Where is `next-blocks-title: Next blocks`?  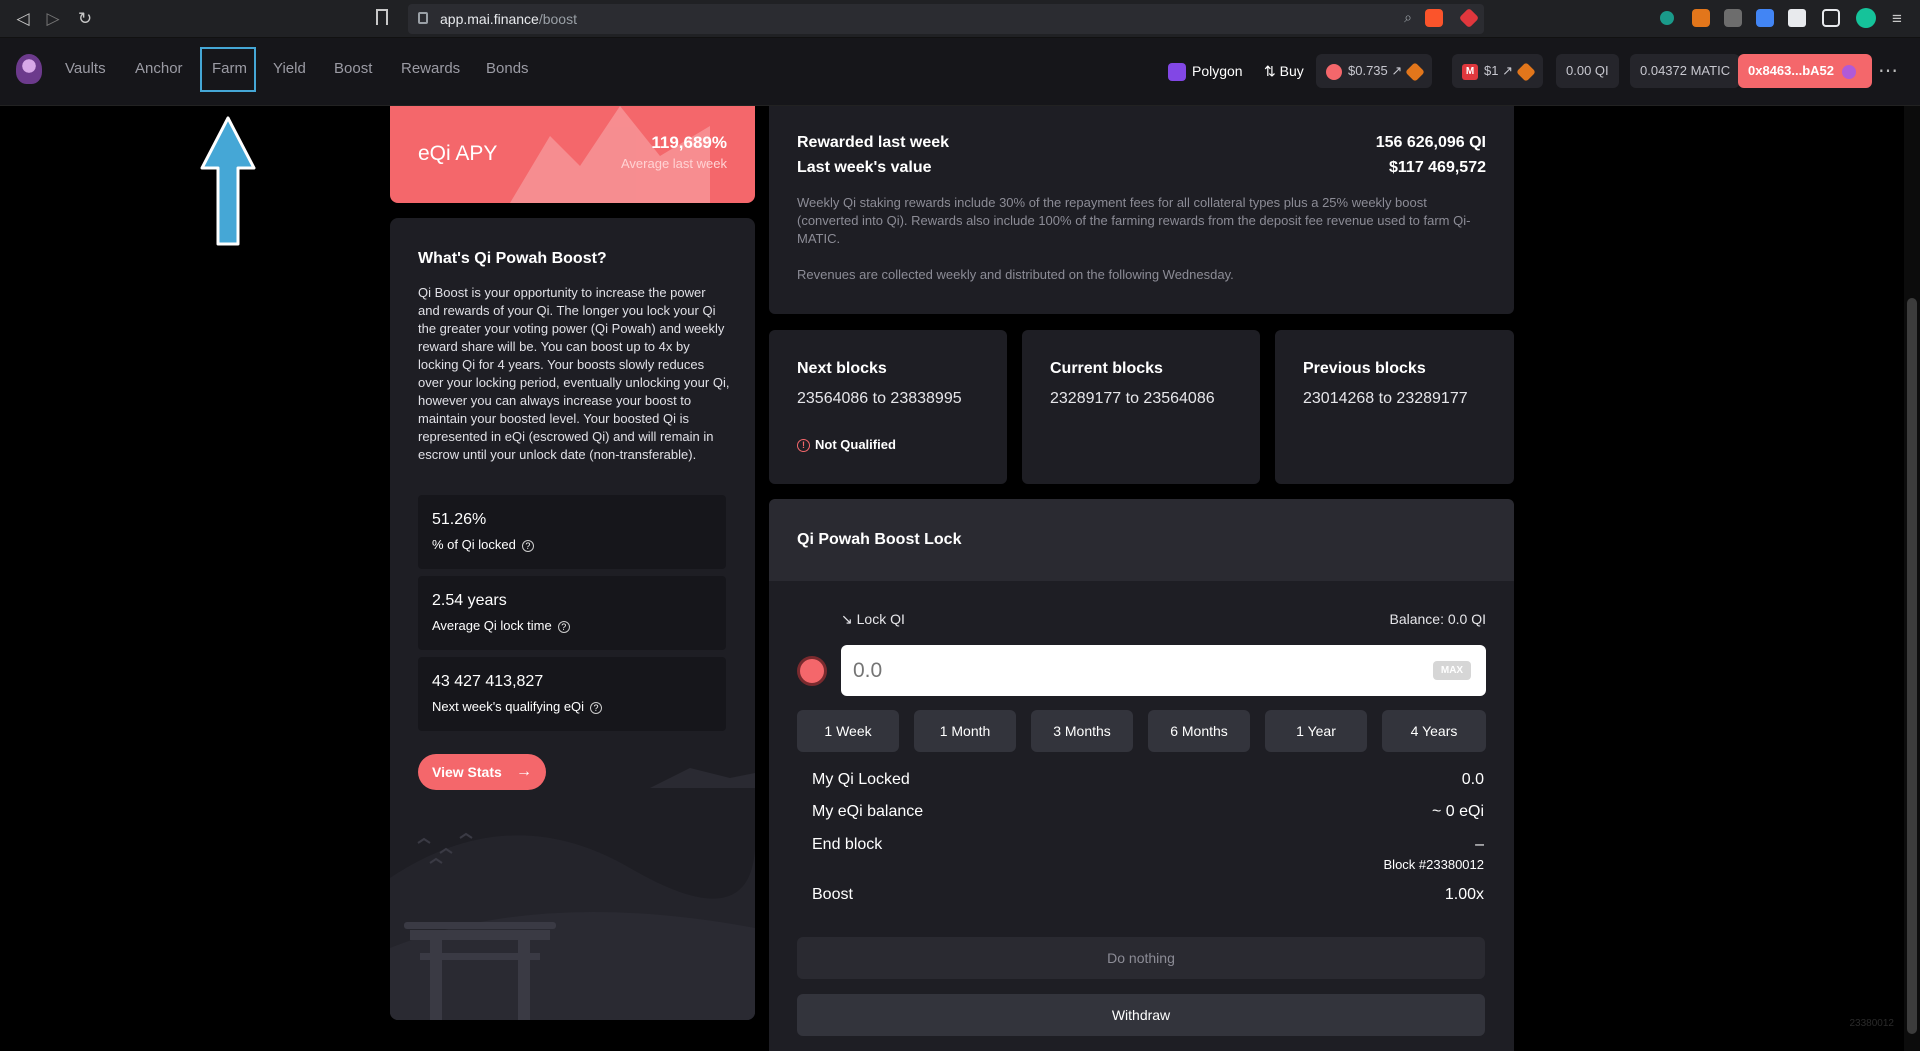
next-blocks-title: Next blocks is located at coordinates (842, 368).